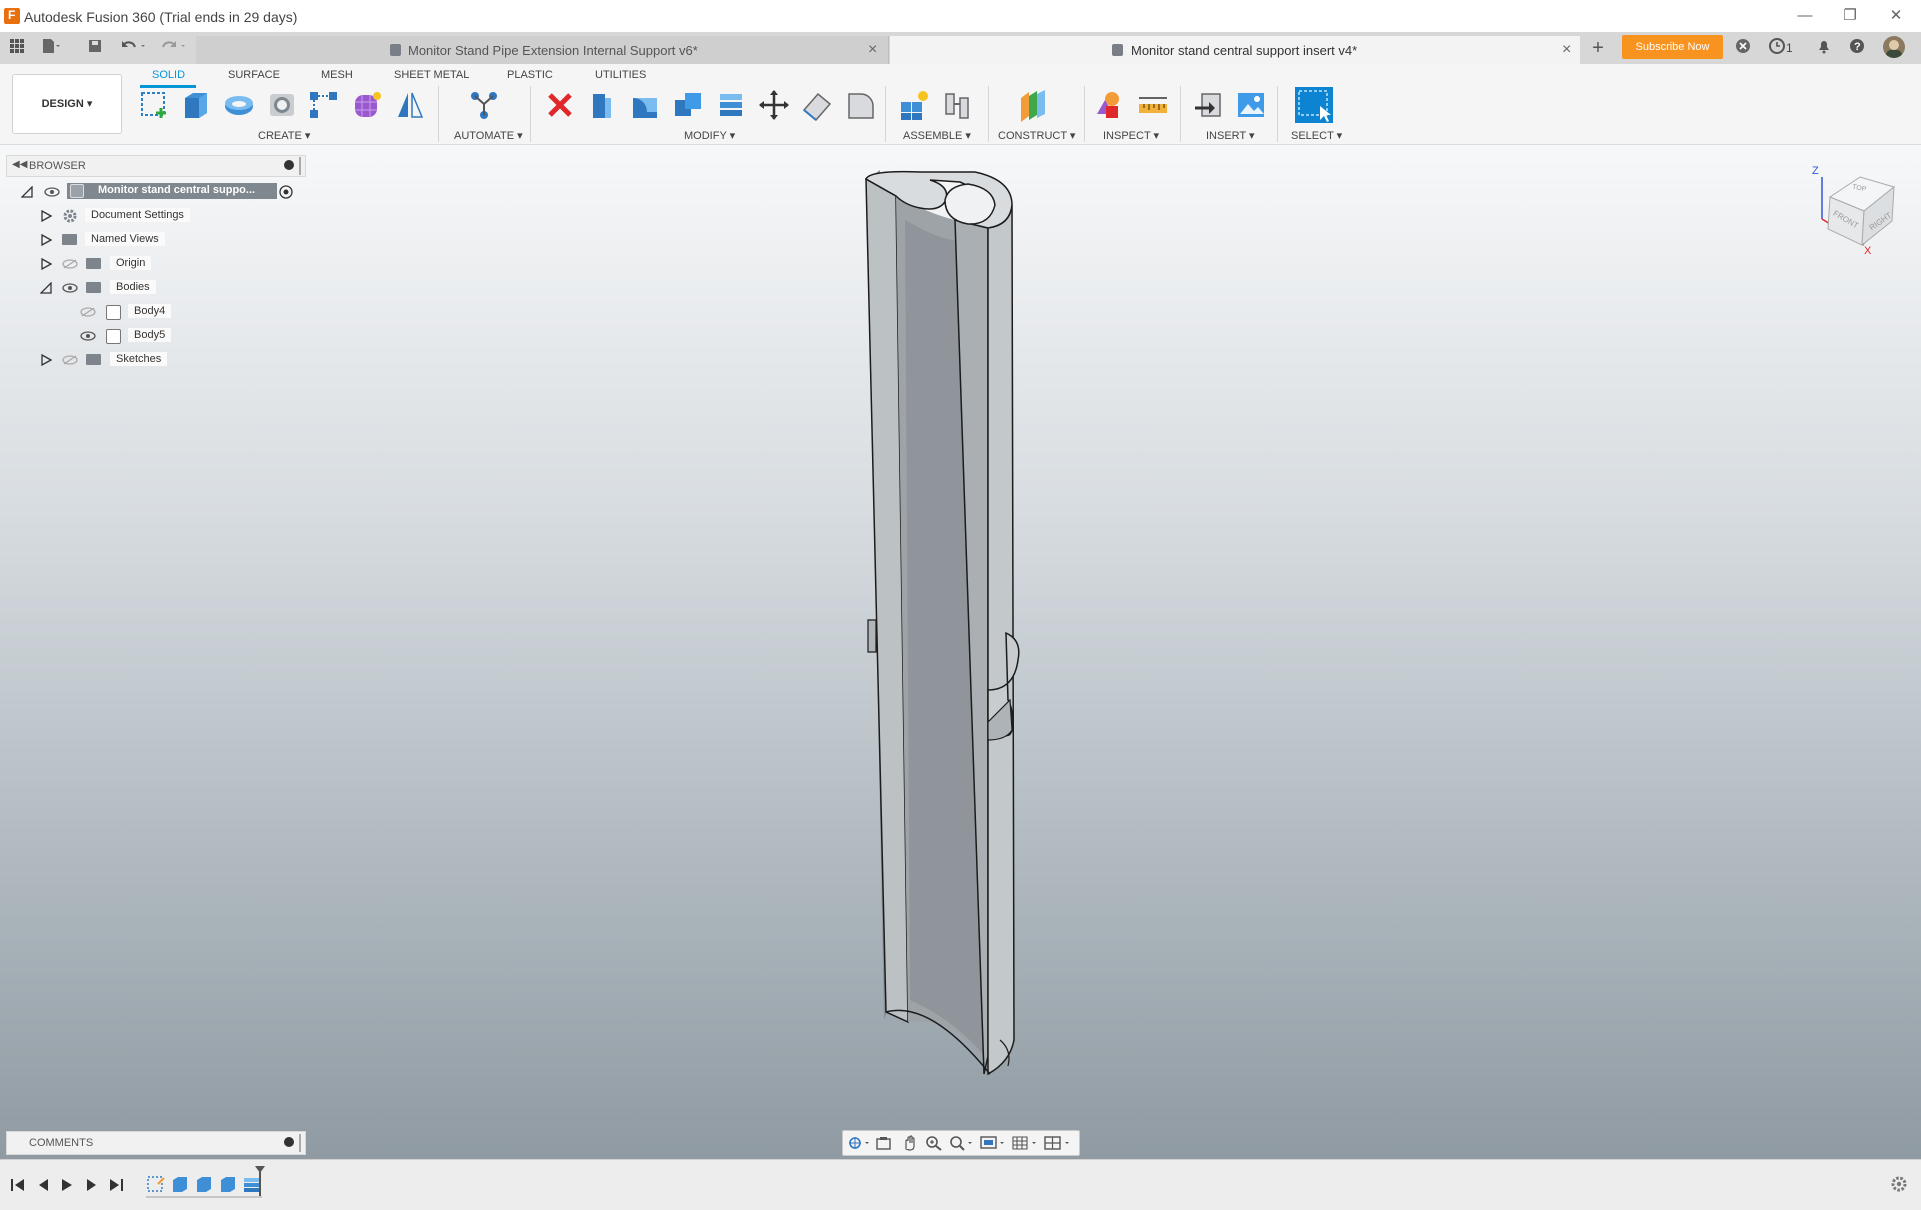 This screenshot has width=1921, height=1210. I want to click on shell-icon, so click(860, 105).